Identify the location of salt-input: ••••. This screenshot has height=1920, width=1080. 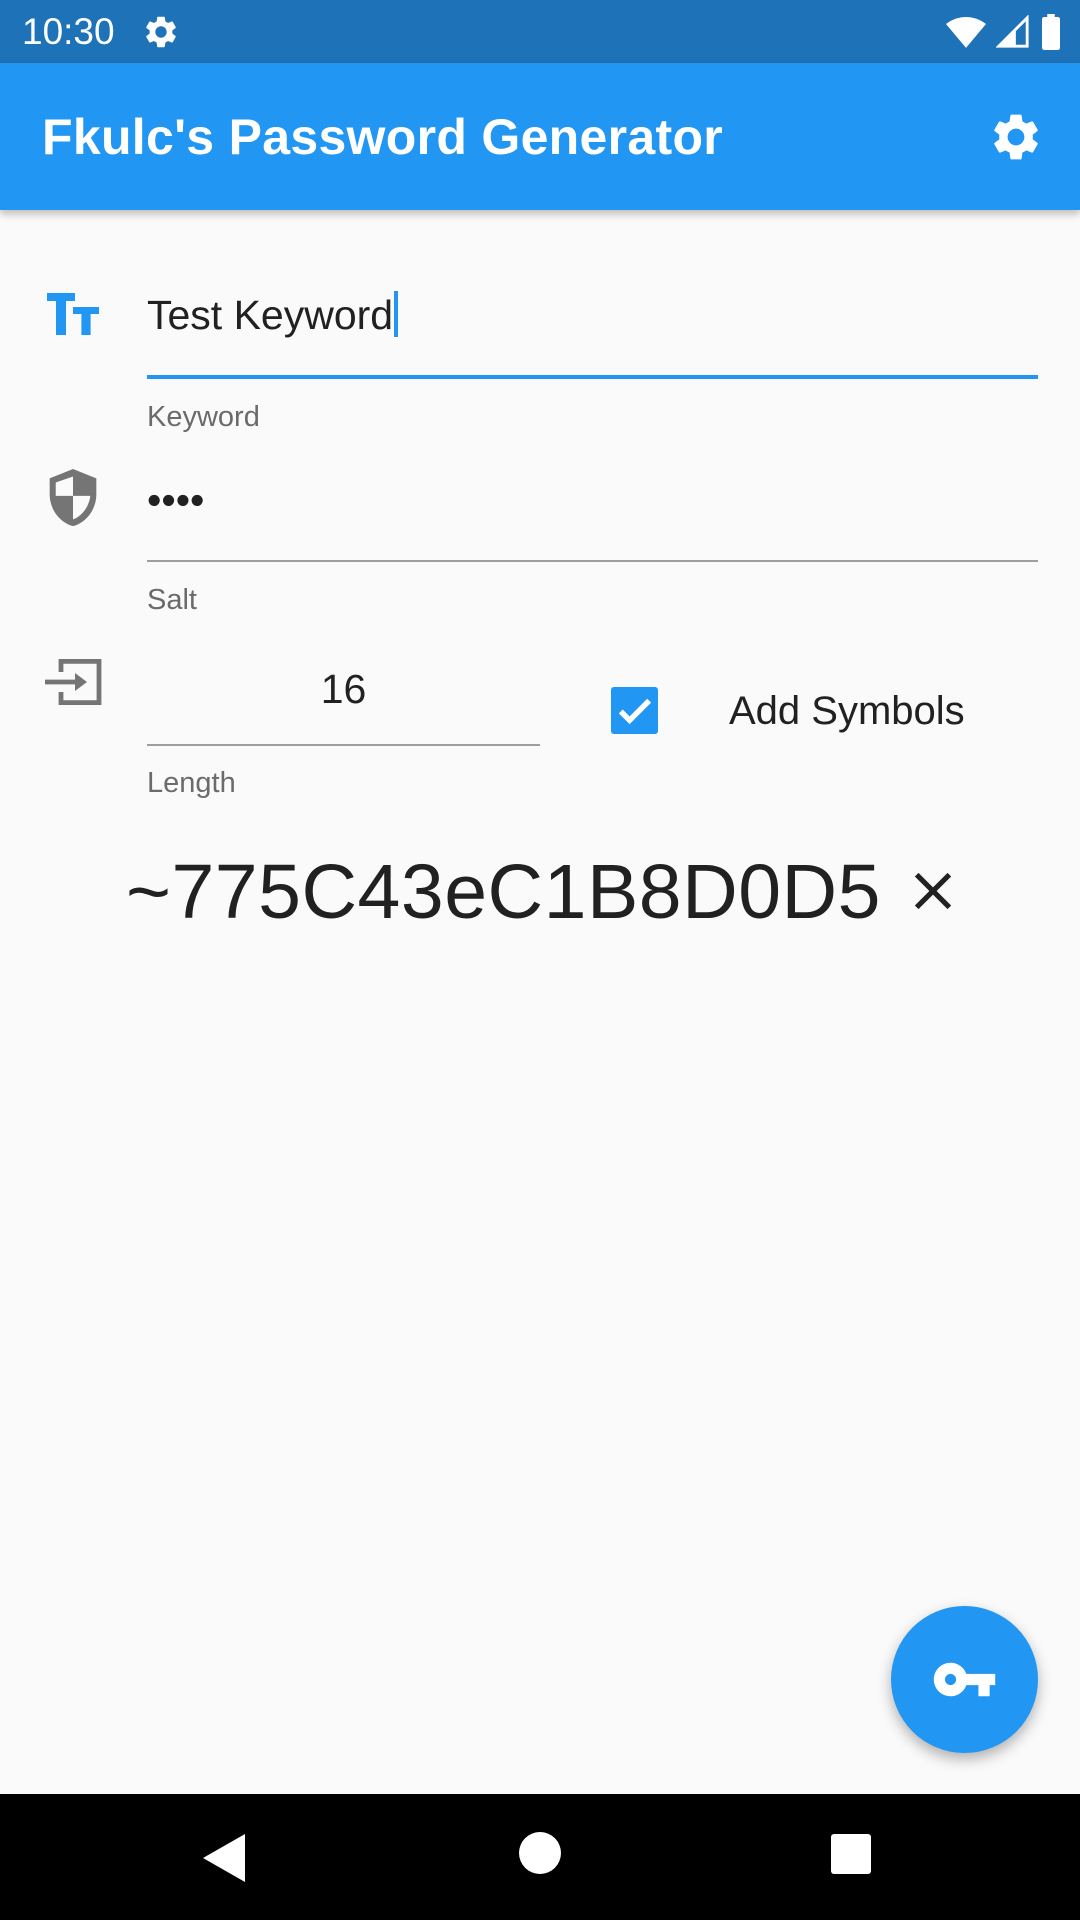
(592, 516).